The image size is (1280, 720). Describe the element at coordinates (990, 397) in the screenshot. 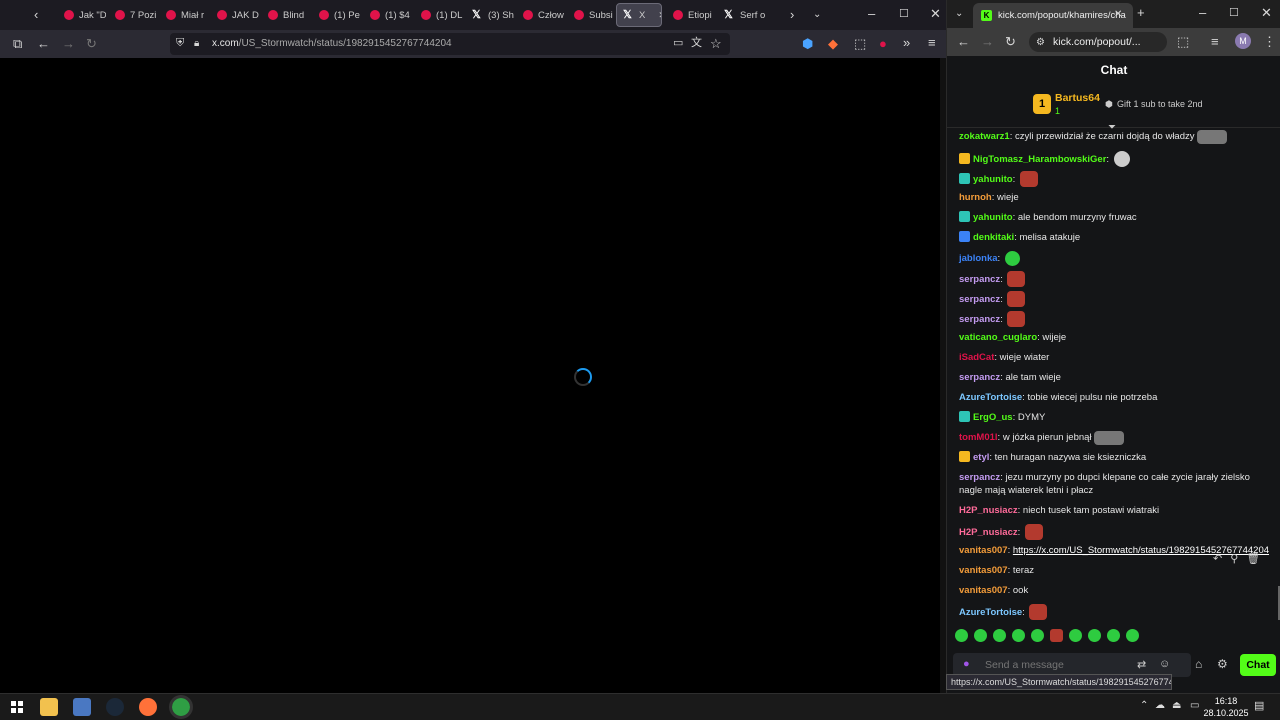

I see `chat-username: AzureTortoise` at that location.